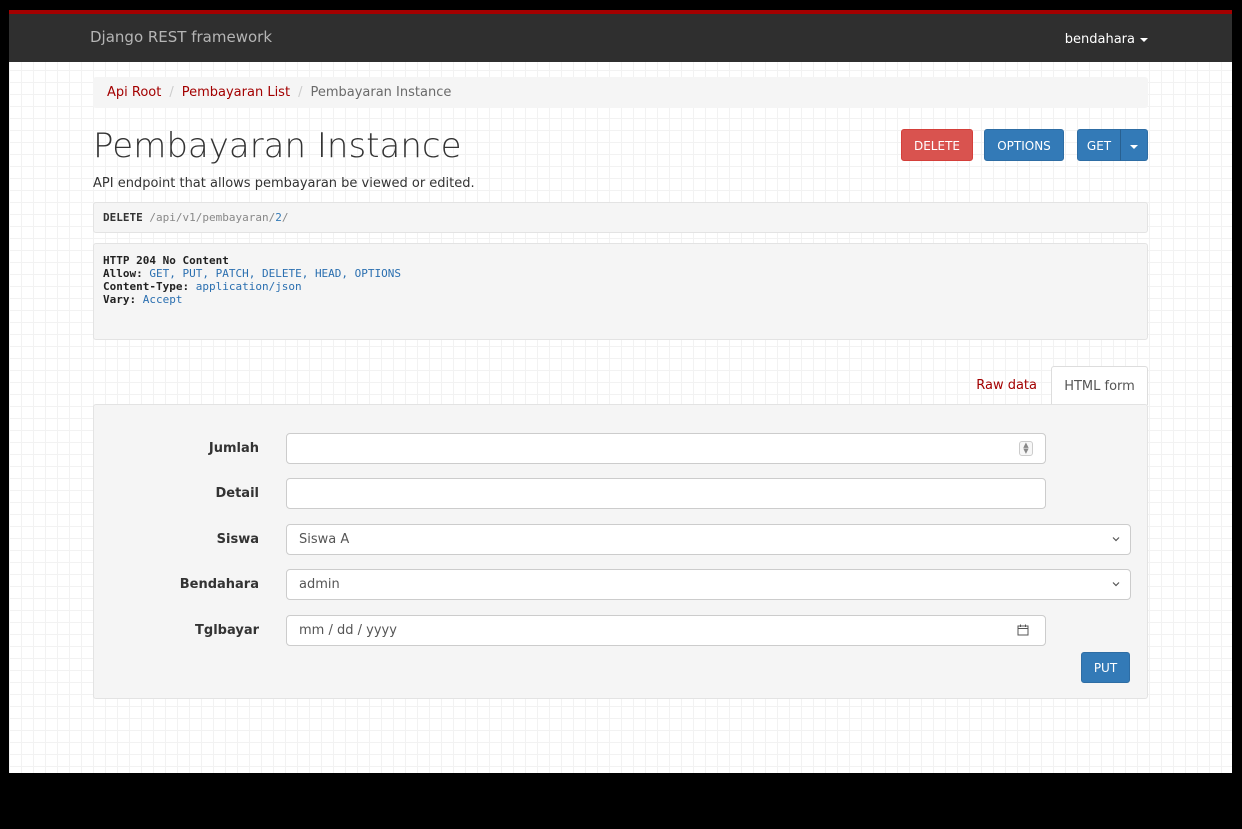  What do you see at coordinates (1105, 667) in the screenshot?
I see `put-button: PUT` at bounding box center [1105, 667].